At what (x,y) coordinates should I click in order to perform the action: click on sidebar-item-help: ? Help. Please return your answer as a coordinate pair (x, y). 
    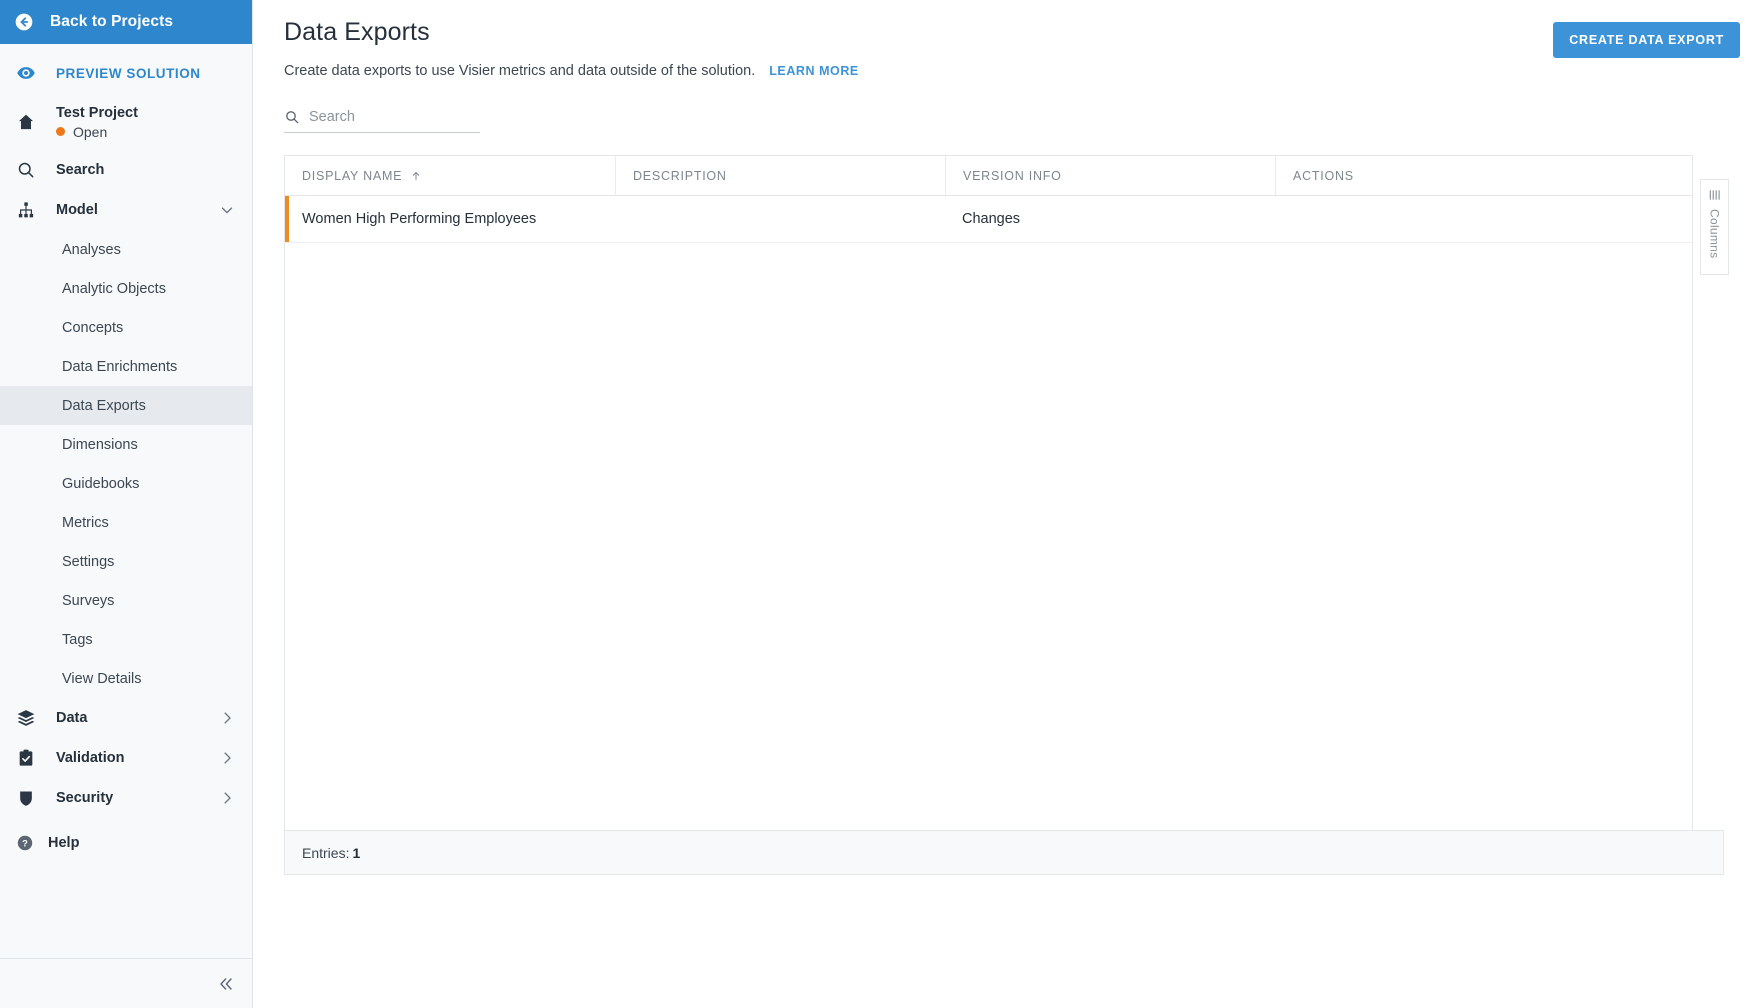
    Looking at the image, I should click on (126, 843).